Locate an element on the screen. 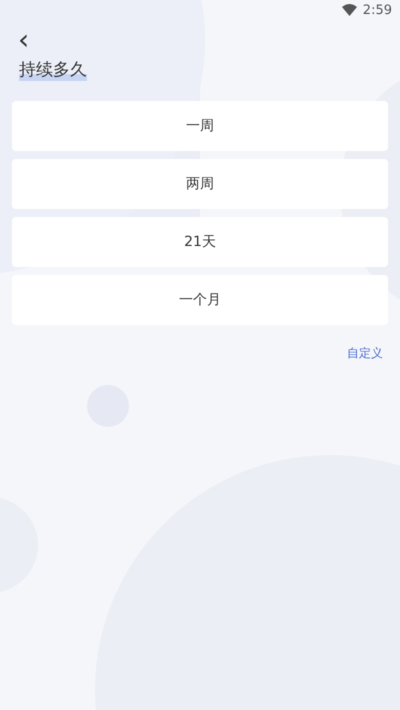 Image resolution: width=400 pixels, height=710 pixels. back-button: ‹ is located at coordinates (24, 40).